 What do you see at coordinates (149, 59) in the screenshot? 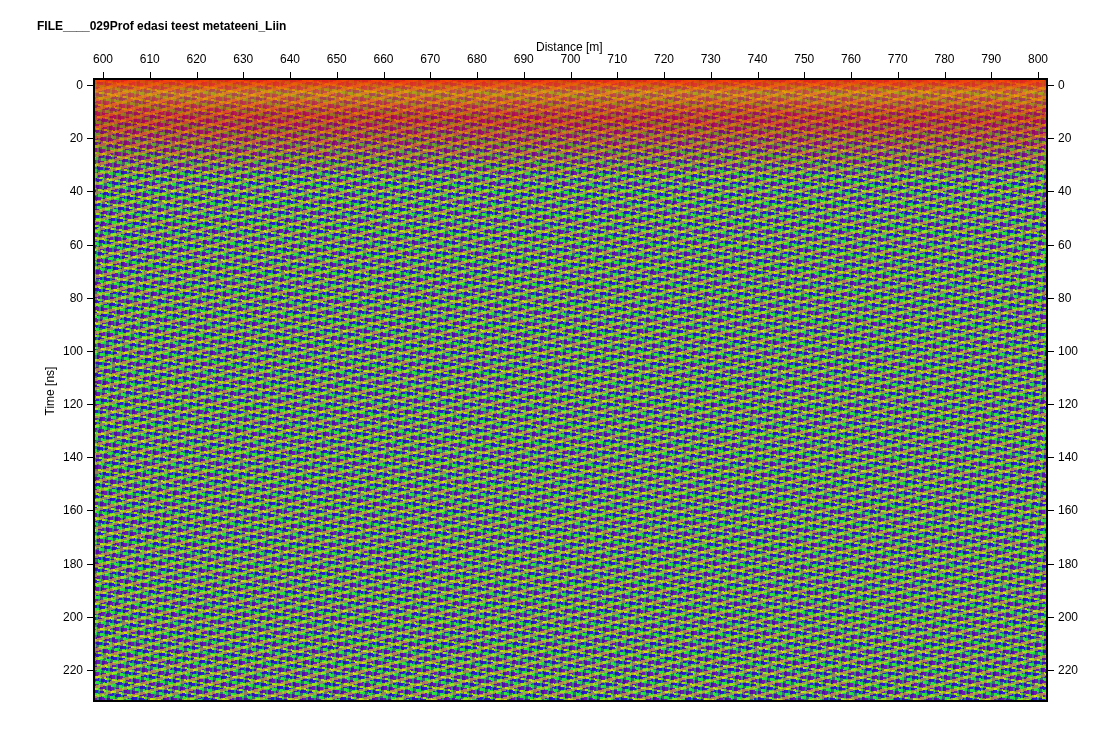
I see `x-tick-label: 610` at bounding box center [149, 59].